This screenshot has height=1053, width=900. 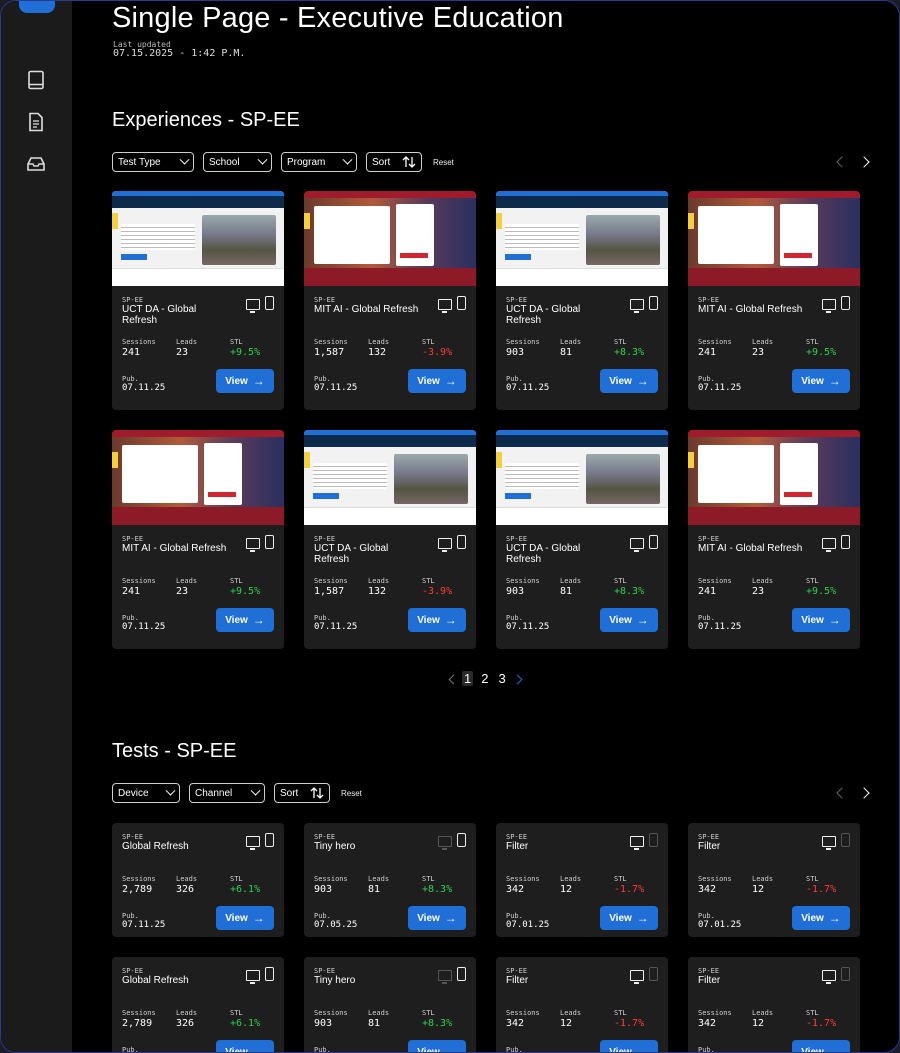 What do you see at coordinates (319, 162) in the screenshot?
I see `filter-program: Program` at bounding box center [319, 162].